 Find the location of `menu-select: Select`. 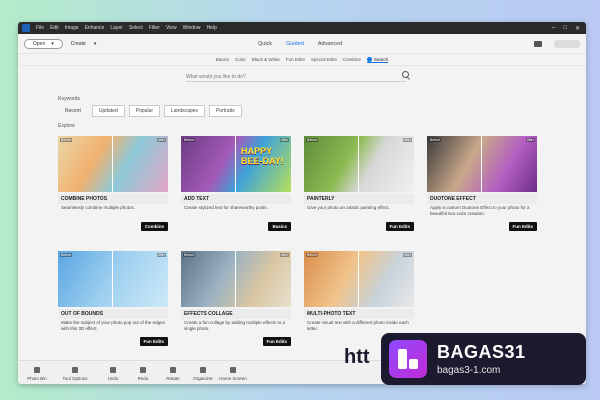

menu-select: Select is located at coordinates (136, 28).